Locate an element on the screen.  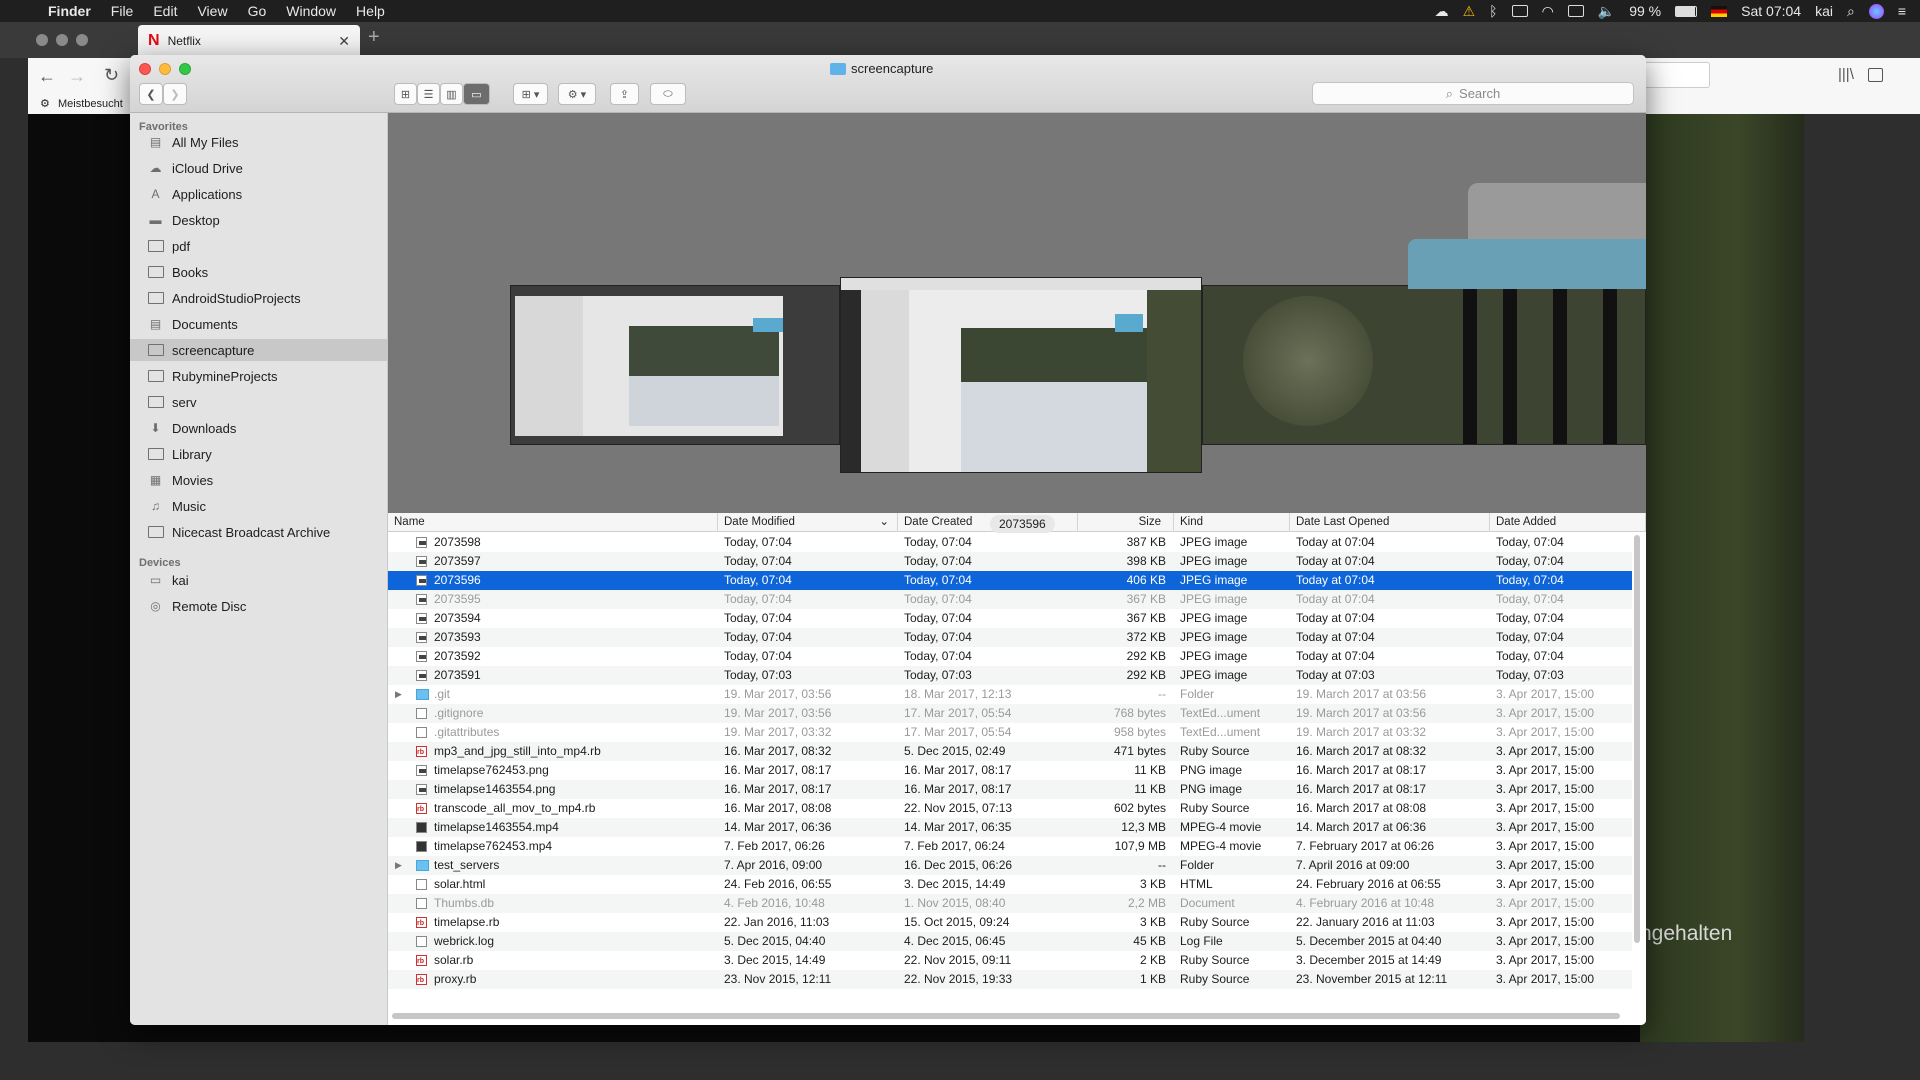
sidebar-item-icloud-drive: ☁ iCloud Drive is located at coordinates (259, 168).